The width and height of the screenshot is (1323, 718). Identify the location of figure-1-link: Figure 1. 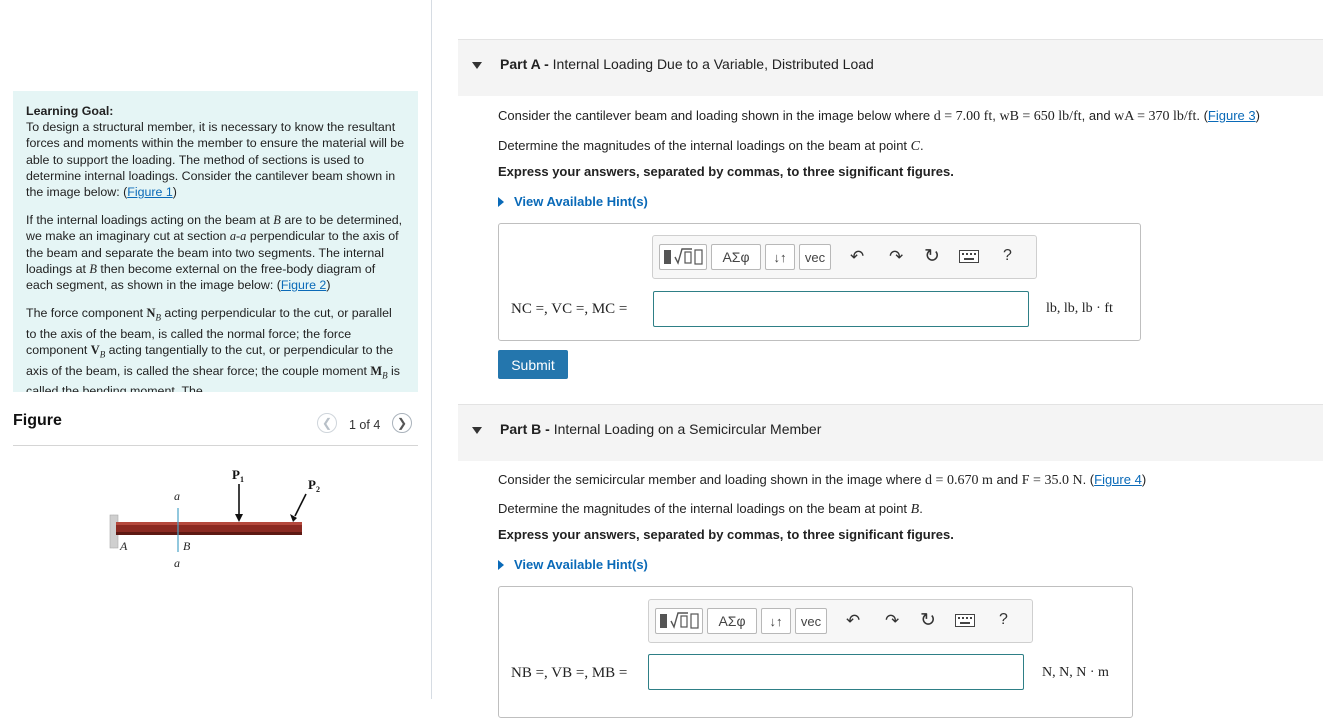
(149, 192).